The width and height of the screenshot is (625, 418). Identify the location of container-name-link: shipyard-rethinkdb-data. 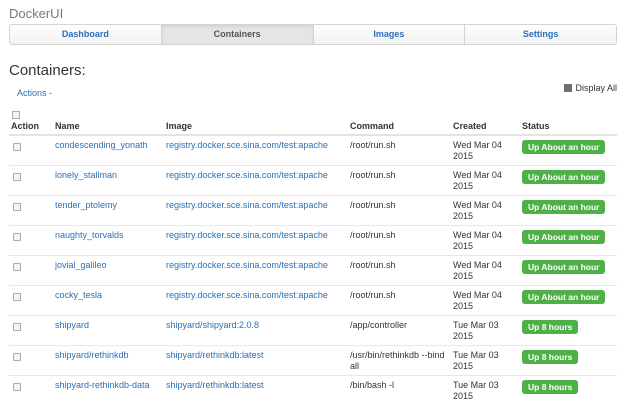
(102, 385).